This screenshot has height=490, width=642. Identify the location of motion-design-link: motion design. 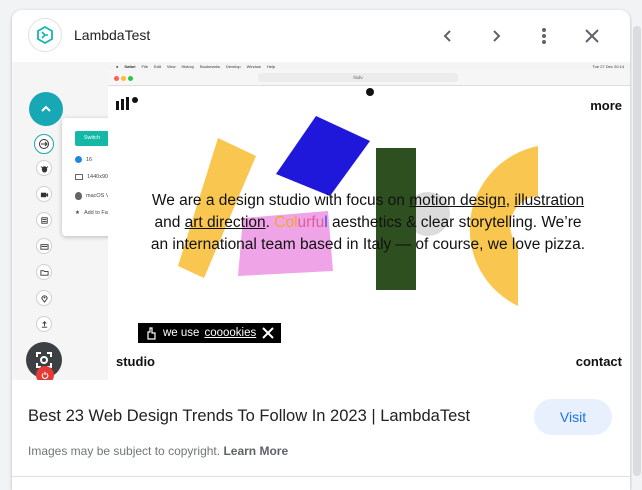
(457, 200).